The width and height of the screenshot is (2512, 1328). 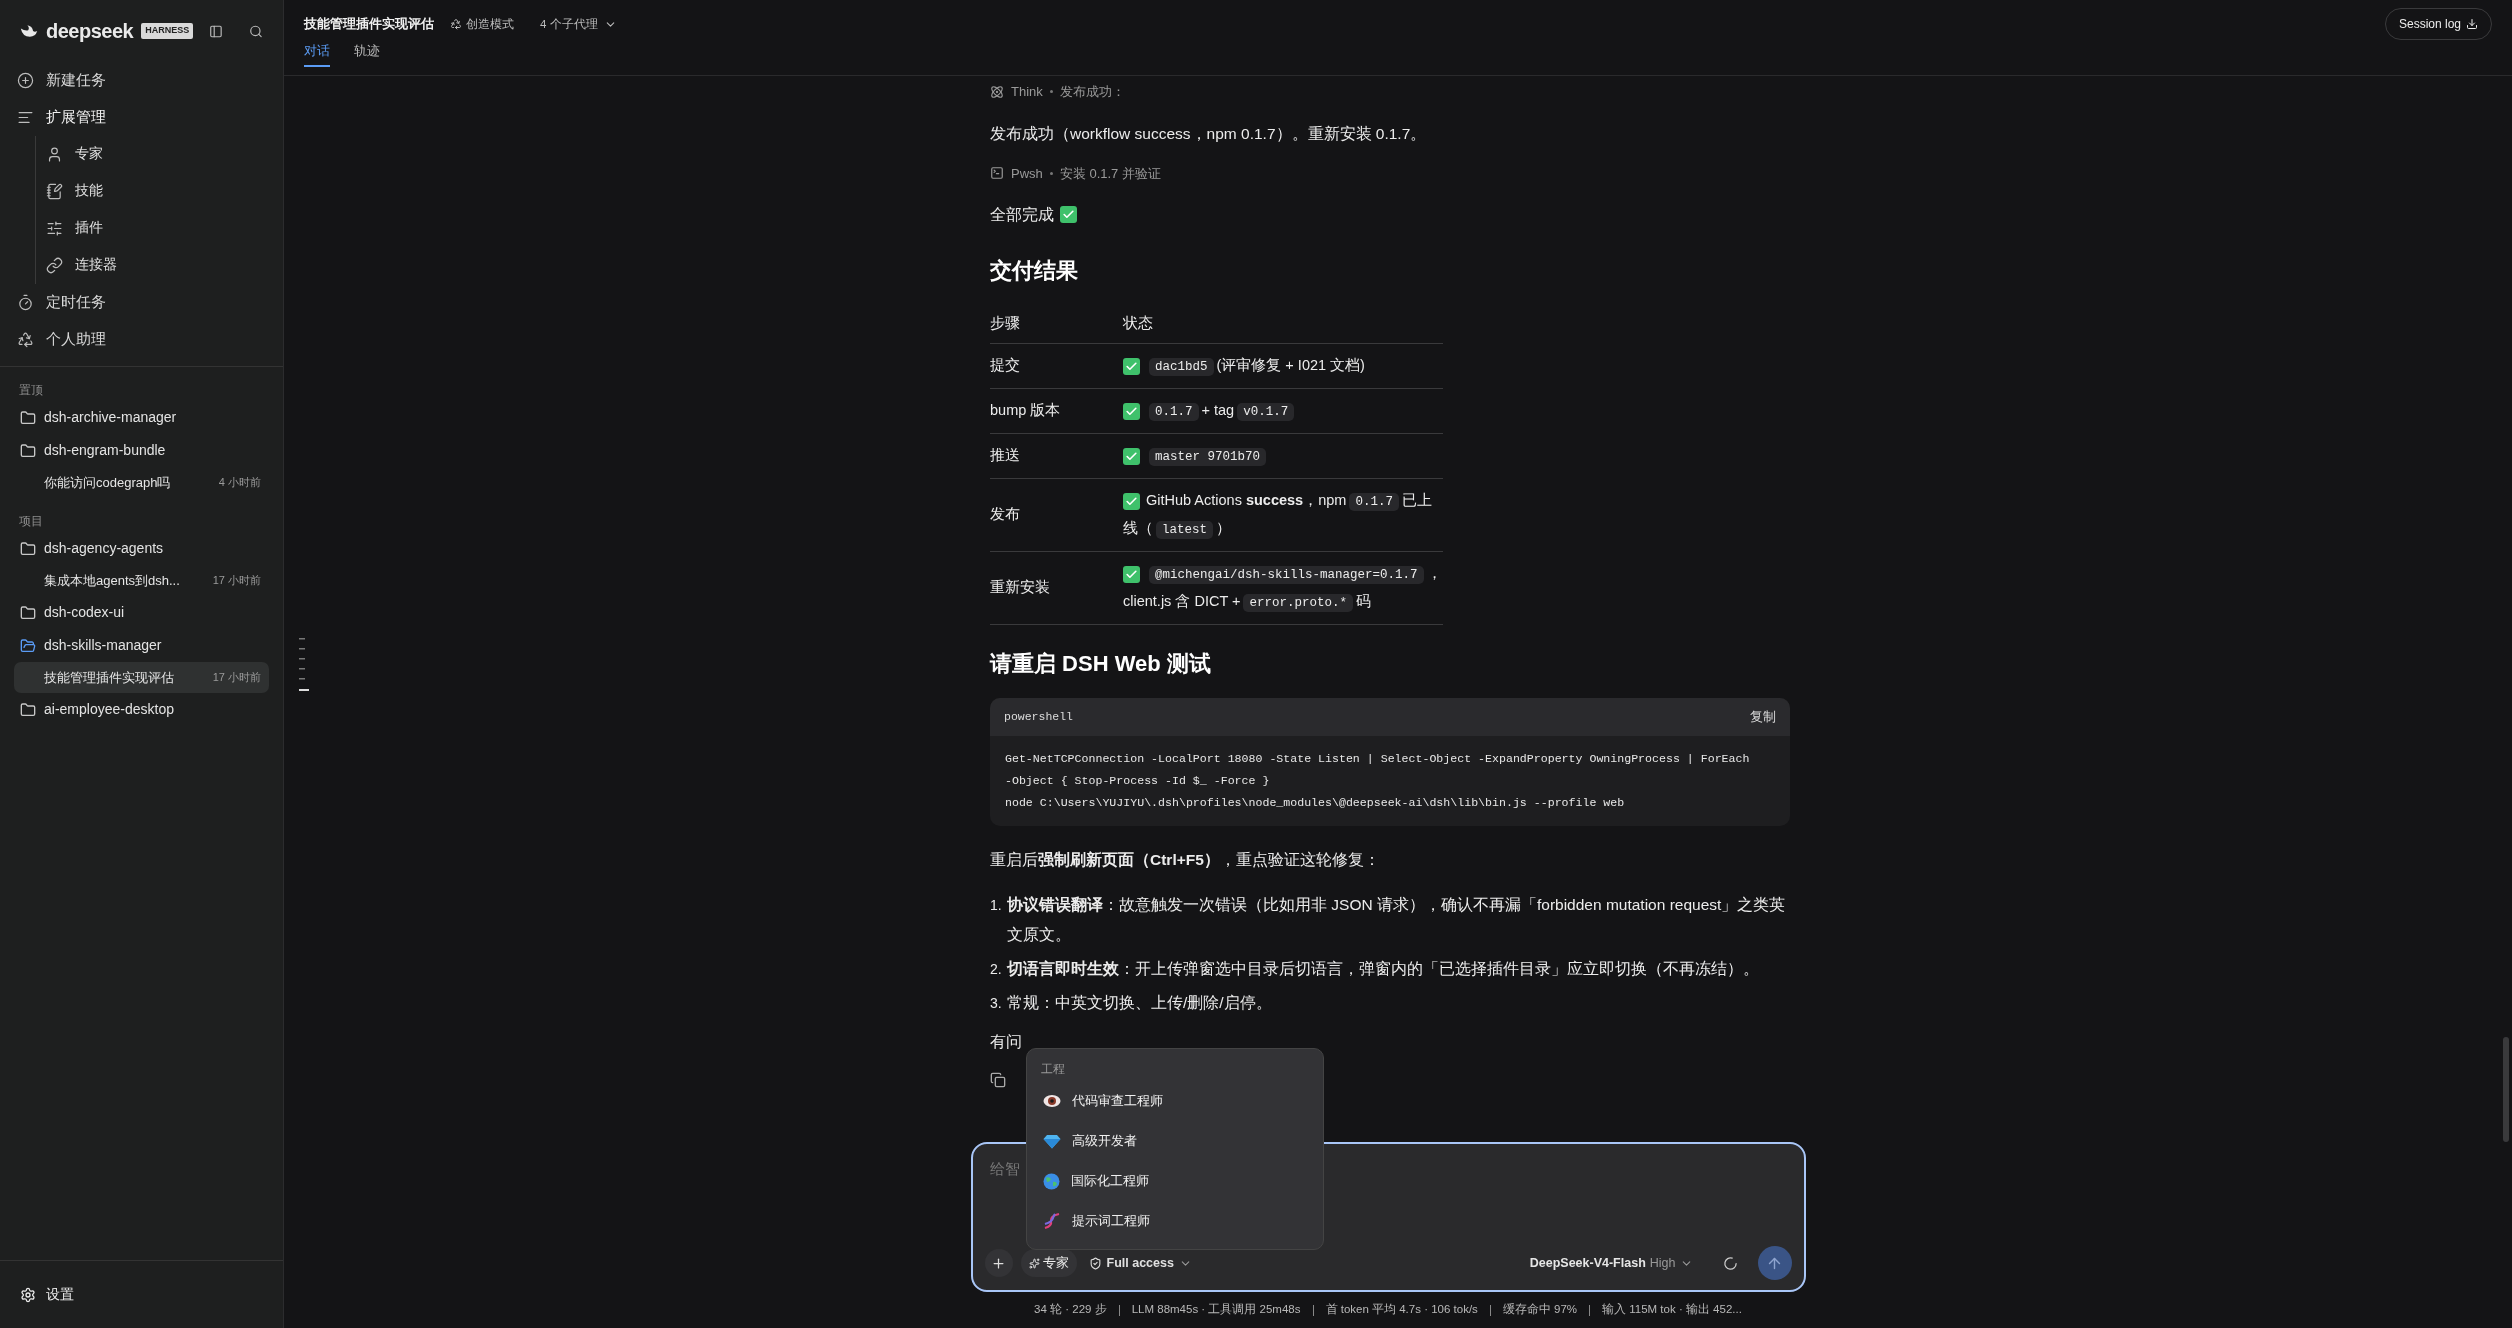 What do you see at coordinates (2472, 24) in the screenshot?
I see `download-icon` at bounding box center [2472, 24].